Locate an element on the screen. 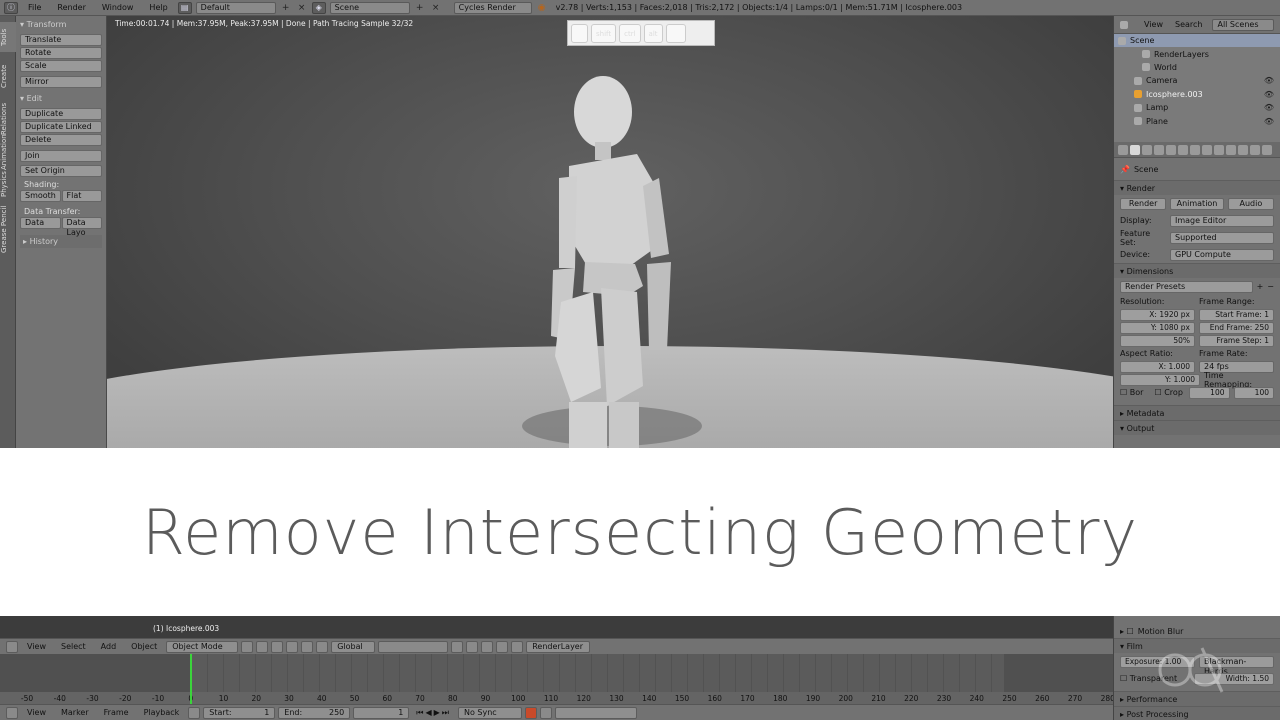  remove-preset-icon: − is located at coordinates (1270, 286).